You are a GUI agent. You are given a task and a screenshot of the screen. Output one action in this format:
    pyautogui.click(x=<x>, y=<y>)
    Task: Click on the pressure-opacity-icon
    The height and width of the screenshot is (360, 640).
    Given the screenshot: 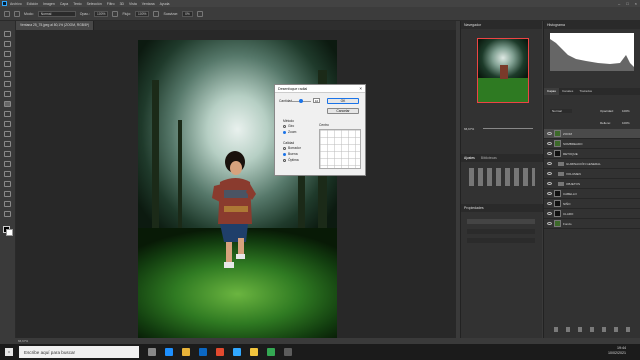 What is the action you would take?
    pyautogui.click(x=115, y=13)
    